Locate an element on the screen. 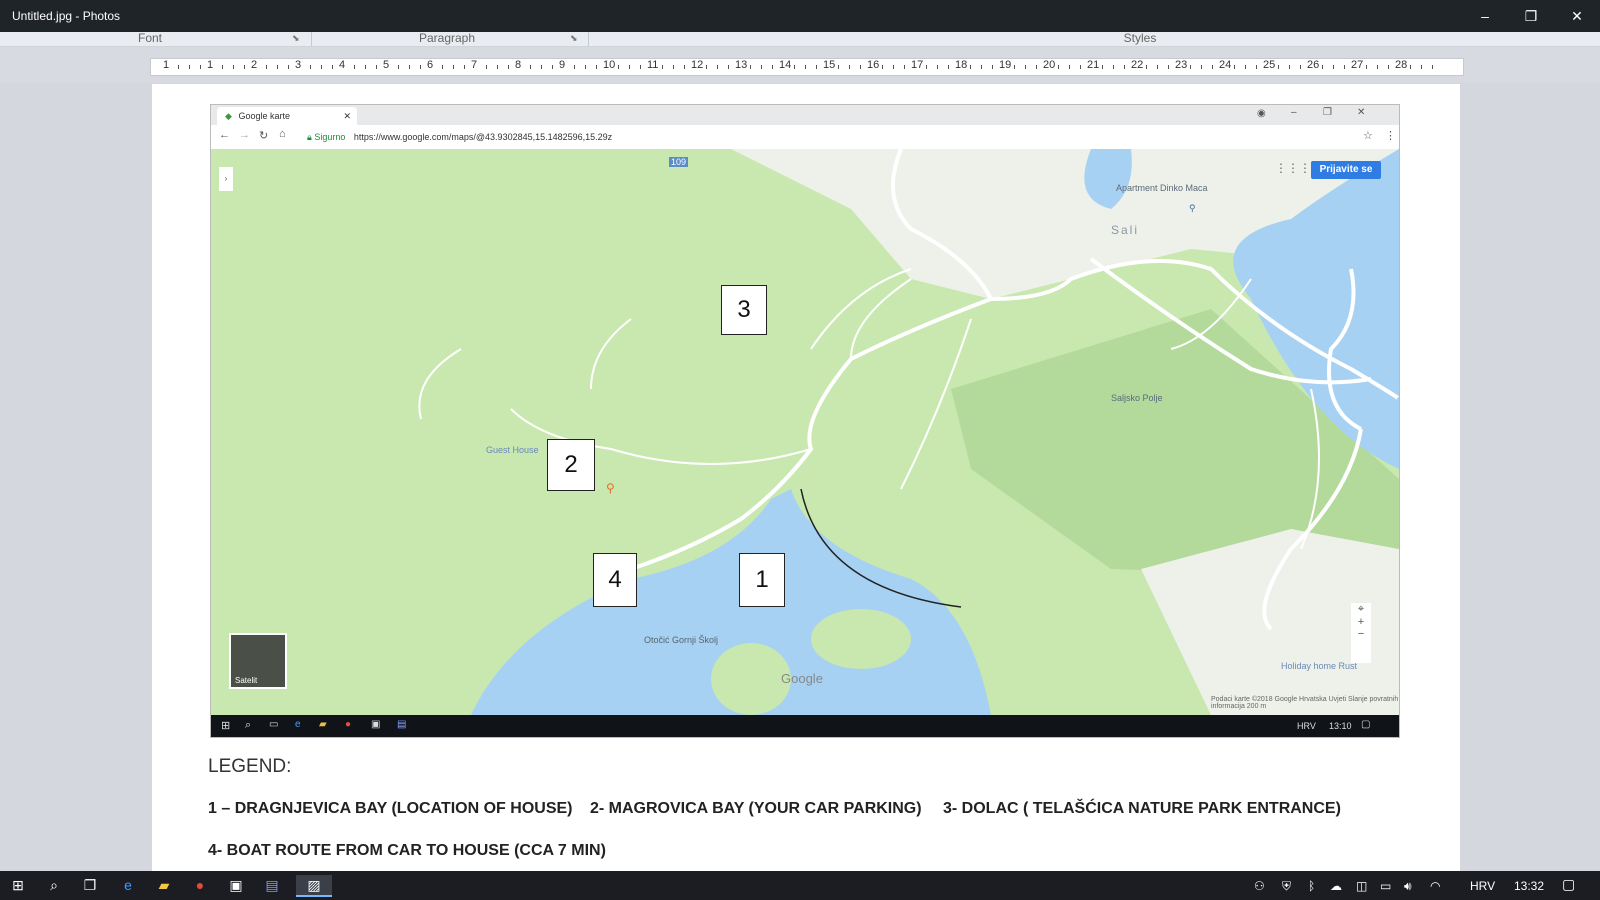 This screenshot has height=900, width=1600. restore-icon: ❐ is located at coordinates (1327, 112).